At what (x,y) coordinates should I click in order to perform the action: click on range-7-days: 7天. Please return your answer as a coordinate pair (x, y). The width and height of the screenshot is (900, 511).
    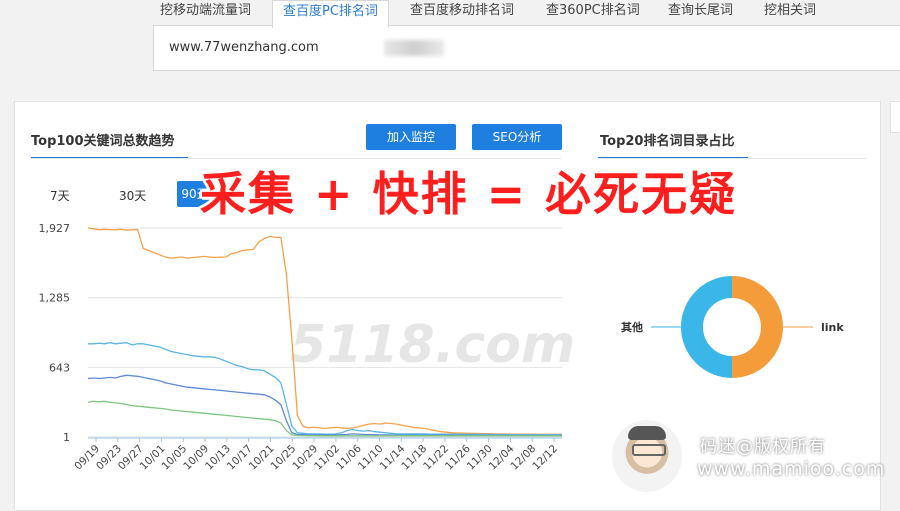
    Looking at the image, I should click on (60, 195).